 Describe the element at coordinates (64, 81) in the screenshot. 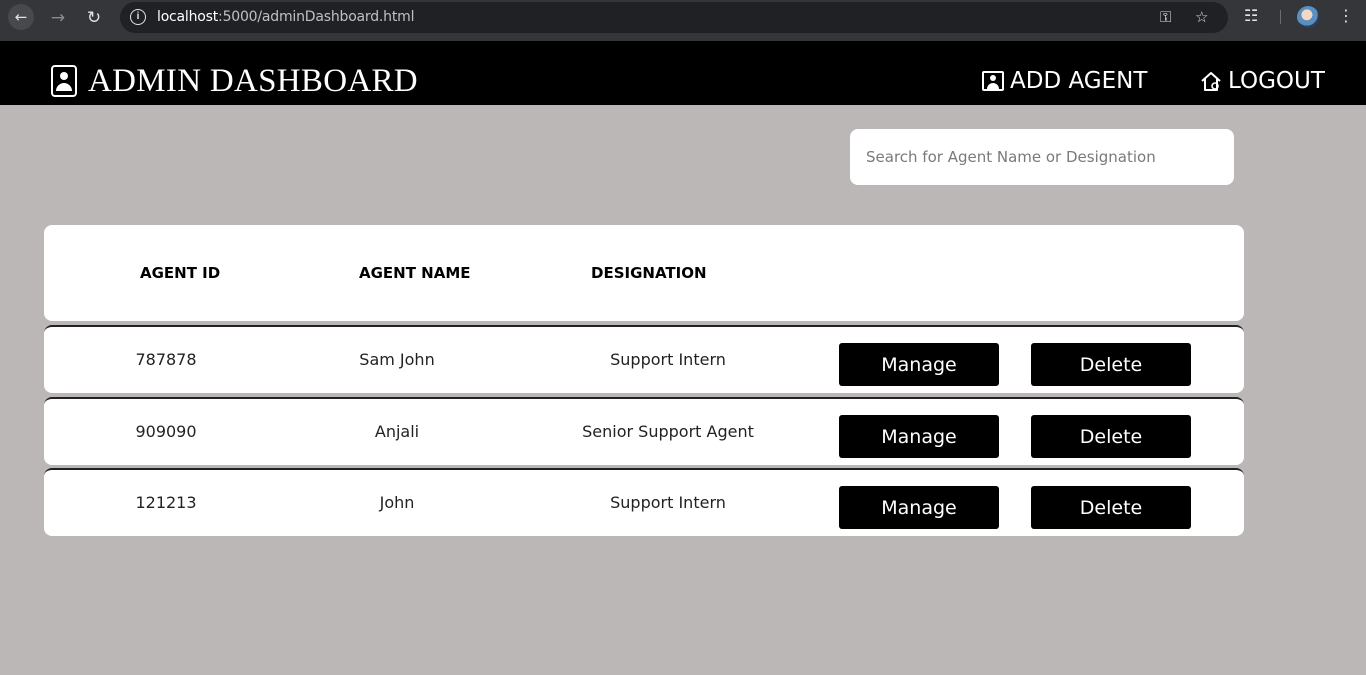

I see `id-badge-icon` at that location.